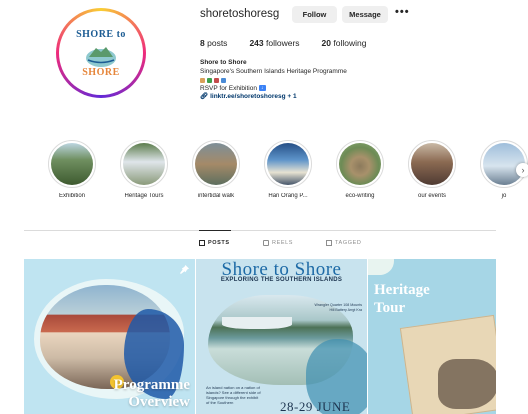 The image size is (528, 414). Describe the element at coordinates (223, 80) in the screenshot. I see `wave-emoji-icon` at that location.